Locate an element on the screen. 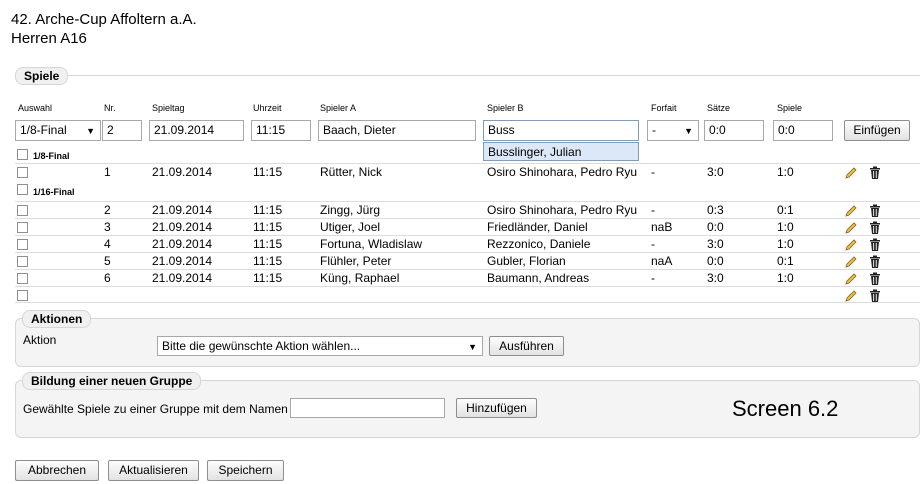  cell-nr: 5 is located at coordinates (107, 261).